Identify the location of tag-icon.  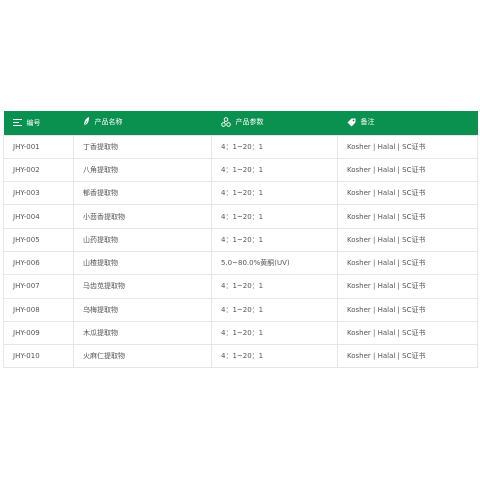
(351, 122).